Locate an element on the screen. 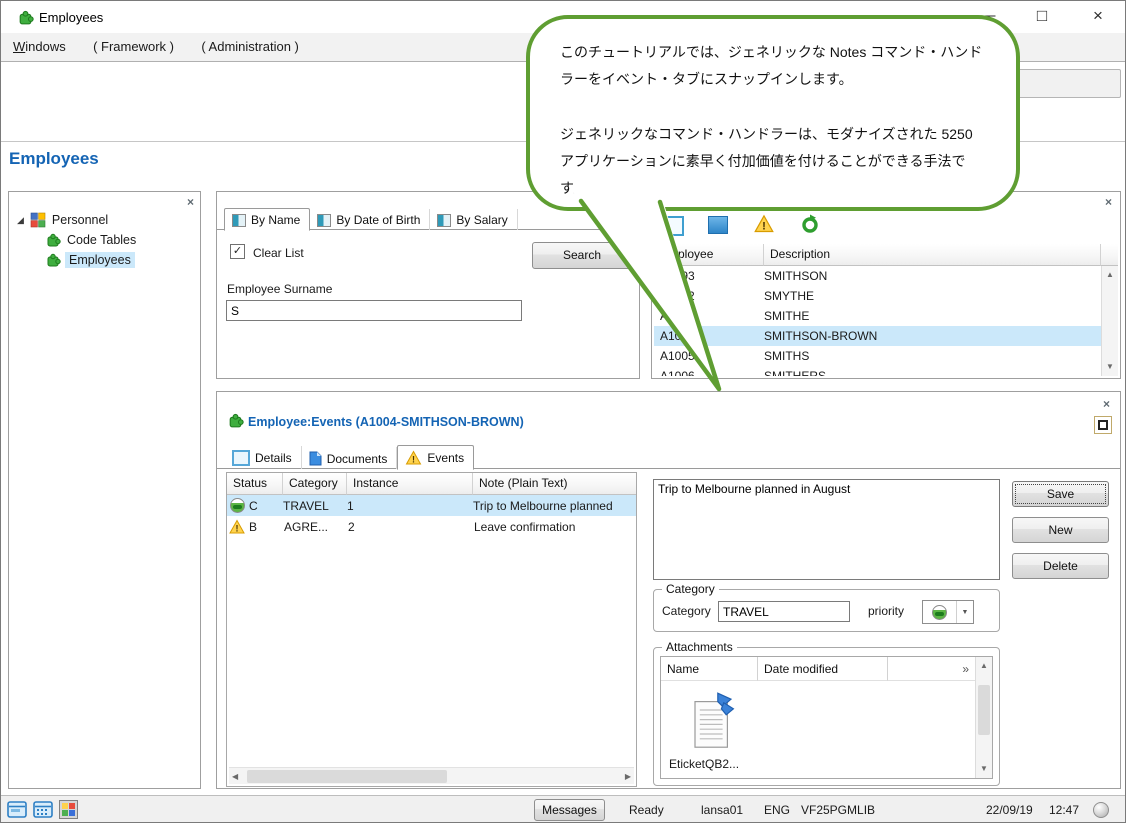 The height and width of the screenshot is (823, 1126). tab-documents: Documents is located at coordinates (350, 458).